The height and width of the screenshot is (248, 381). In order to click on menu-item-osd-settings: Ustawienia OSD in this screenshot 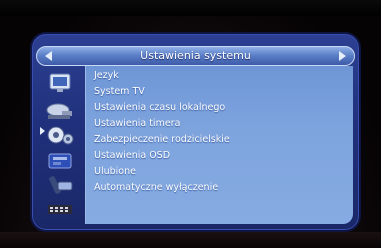, I will do `click(132, 156)`.